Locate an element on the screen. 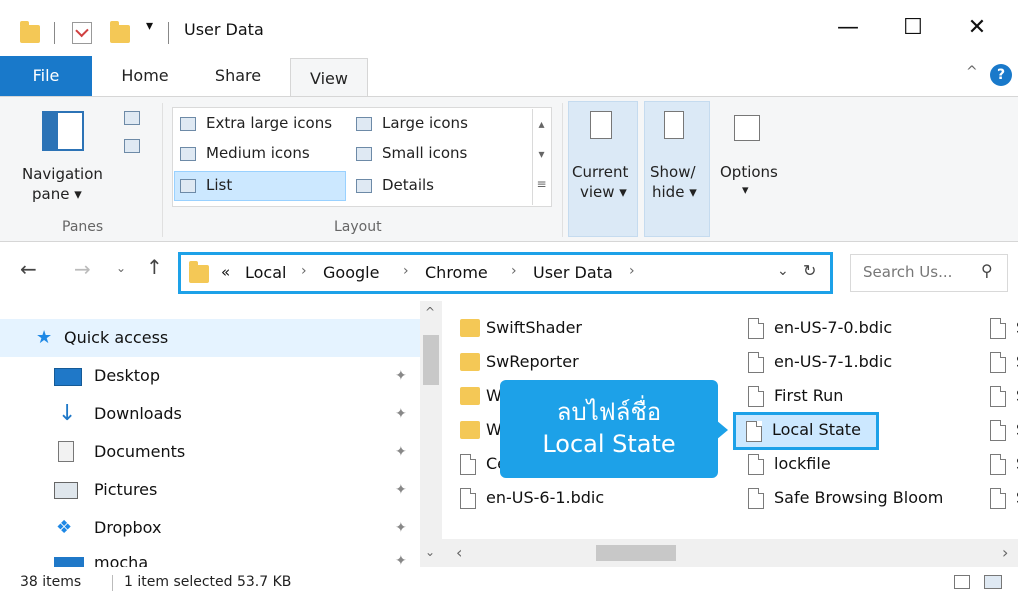  options-icon is located at coordinates (747, 128).